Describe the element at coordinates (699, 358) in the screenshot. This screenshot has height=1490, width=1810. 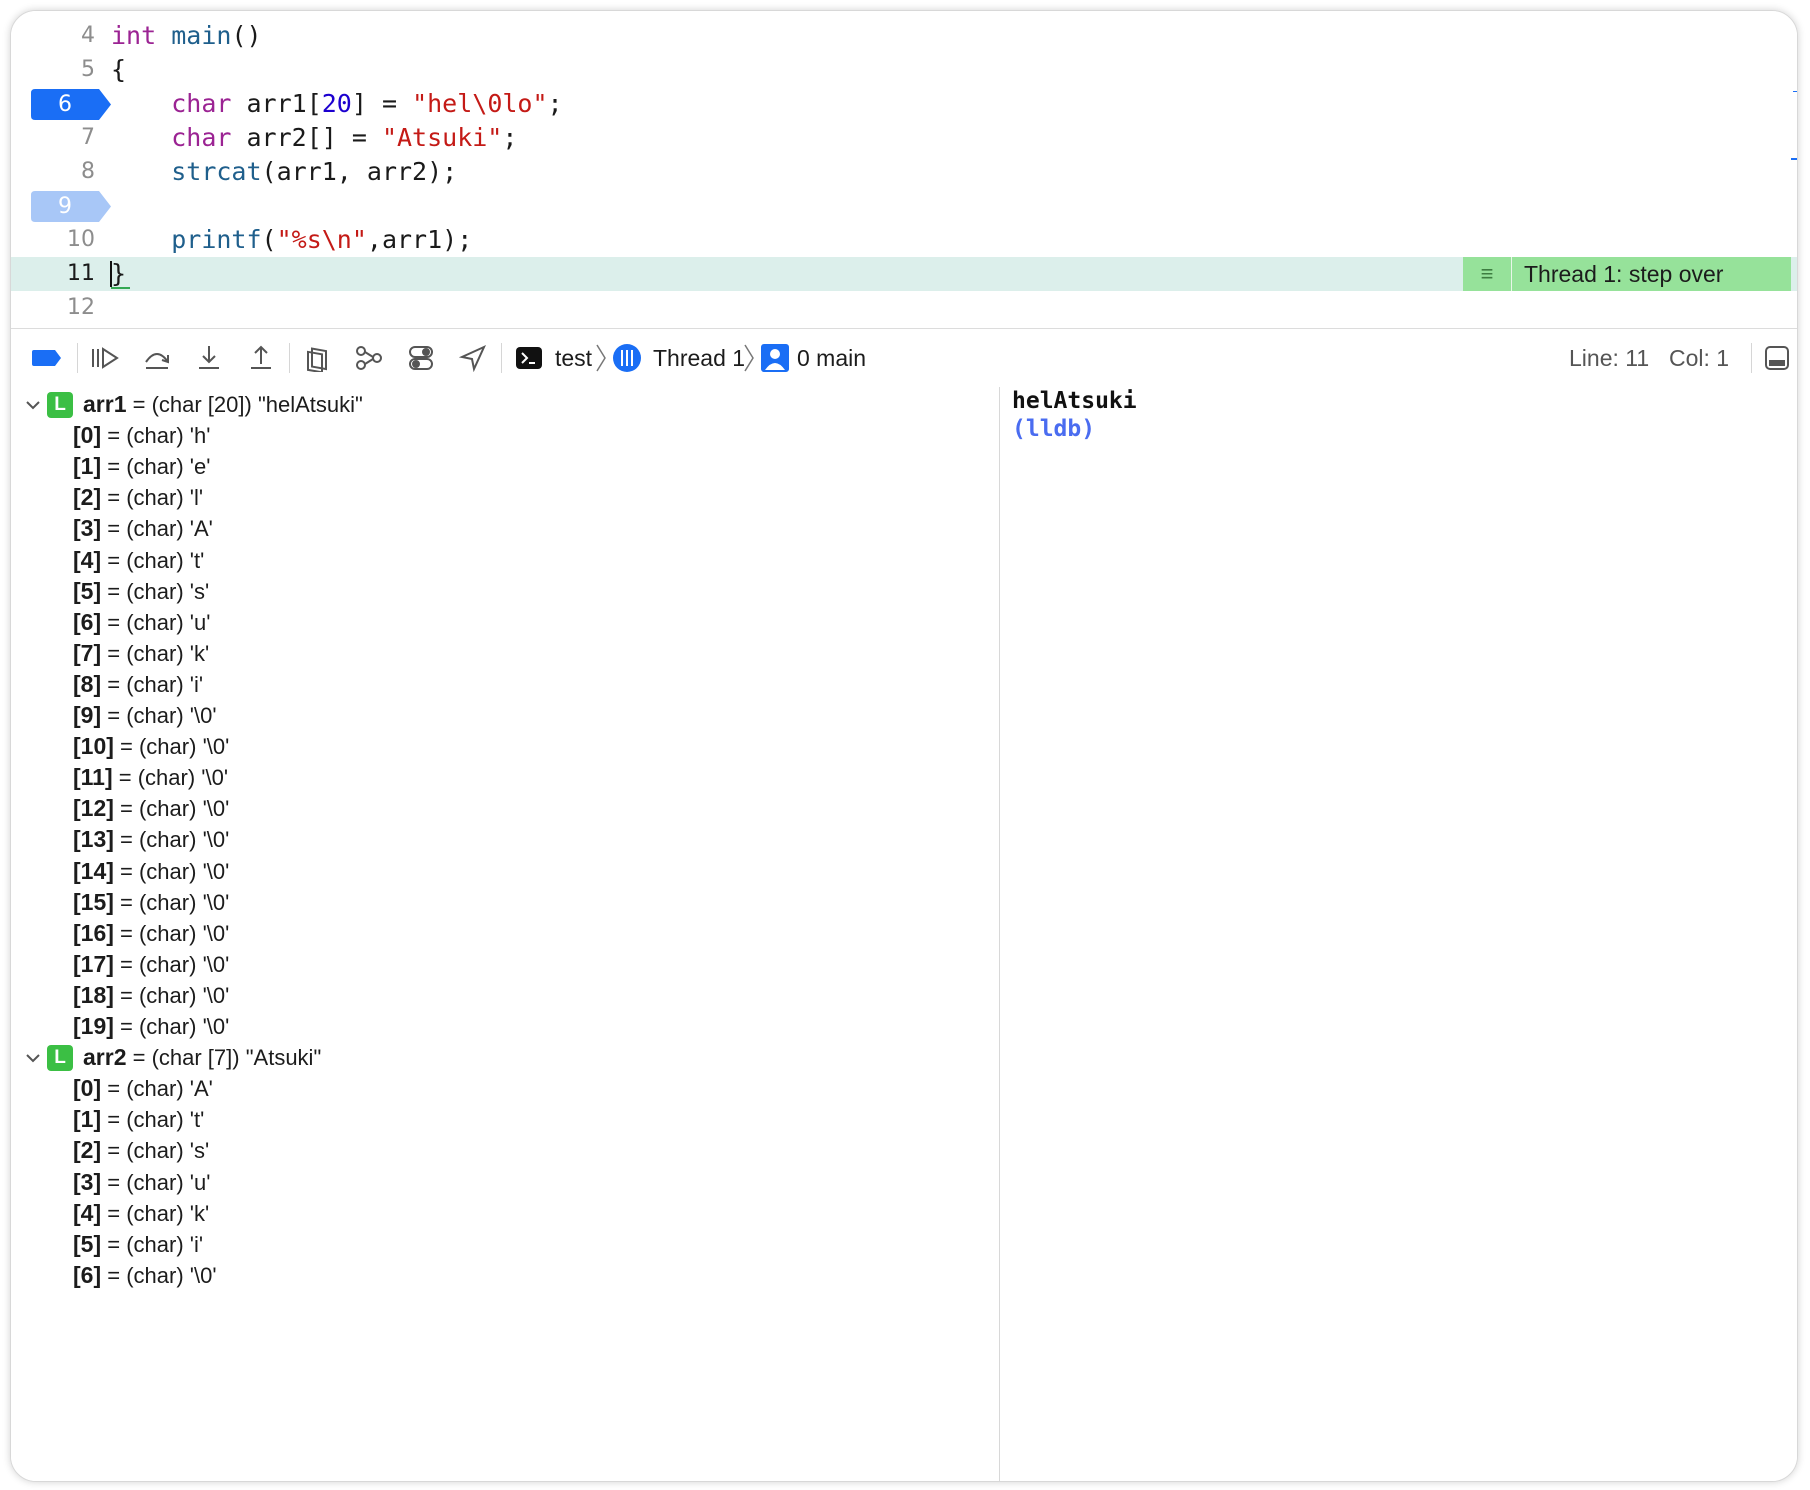
I see `breadcrumb-thread: Thread 1` at that location.